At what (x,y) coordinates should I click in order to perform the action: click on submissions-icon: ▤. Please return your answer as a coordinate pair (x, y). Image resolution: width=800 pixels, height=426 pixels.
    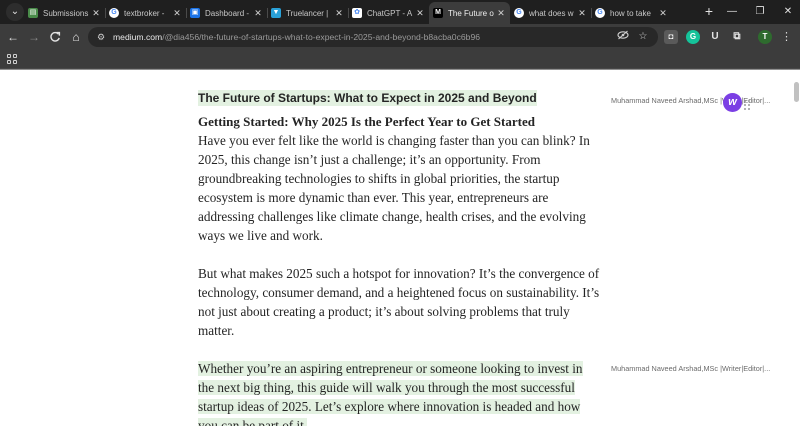
    Looking at the image, I should click on (33, 13).